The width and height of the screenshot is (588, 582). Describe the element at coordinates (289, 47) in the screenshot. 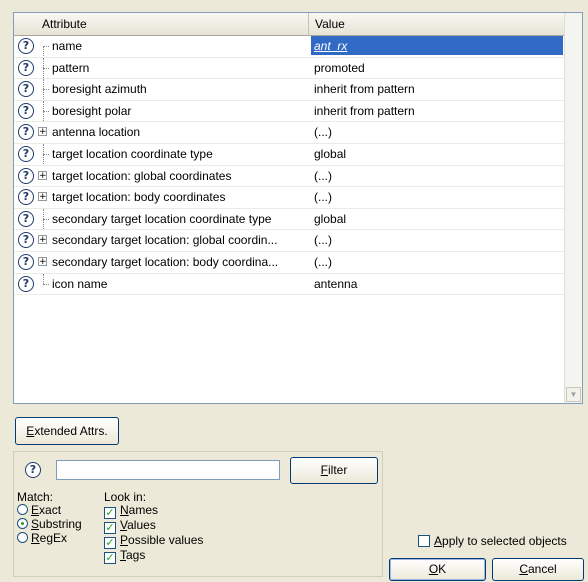

I see `attribute-row: ? name ant_rx` at that location.